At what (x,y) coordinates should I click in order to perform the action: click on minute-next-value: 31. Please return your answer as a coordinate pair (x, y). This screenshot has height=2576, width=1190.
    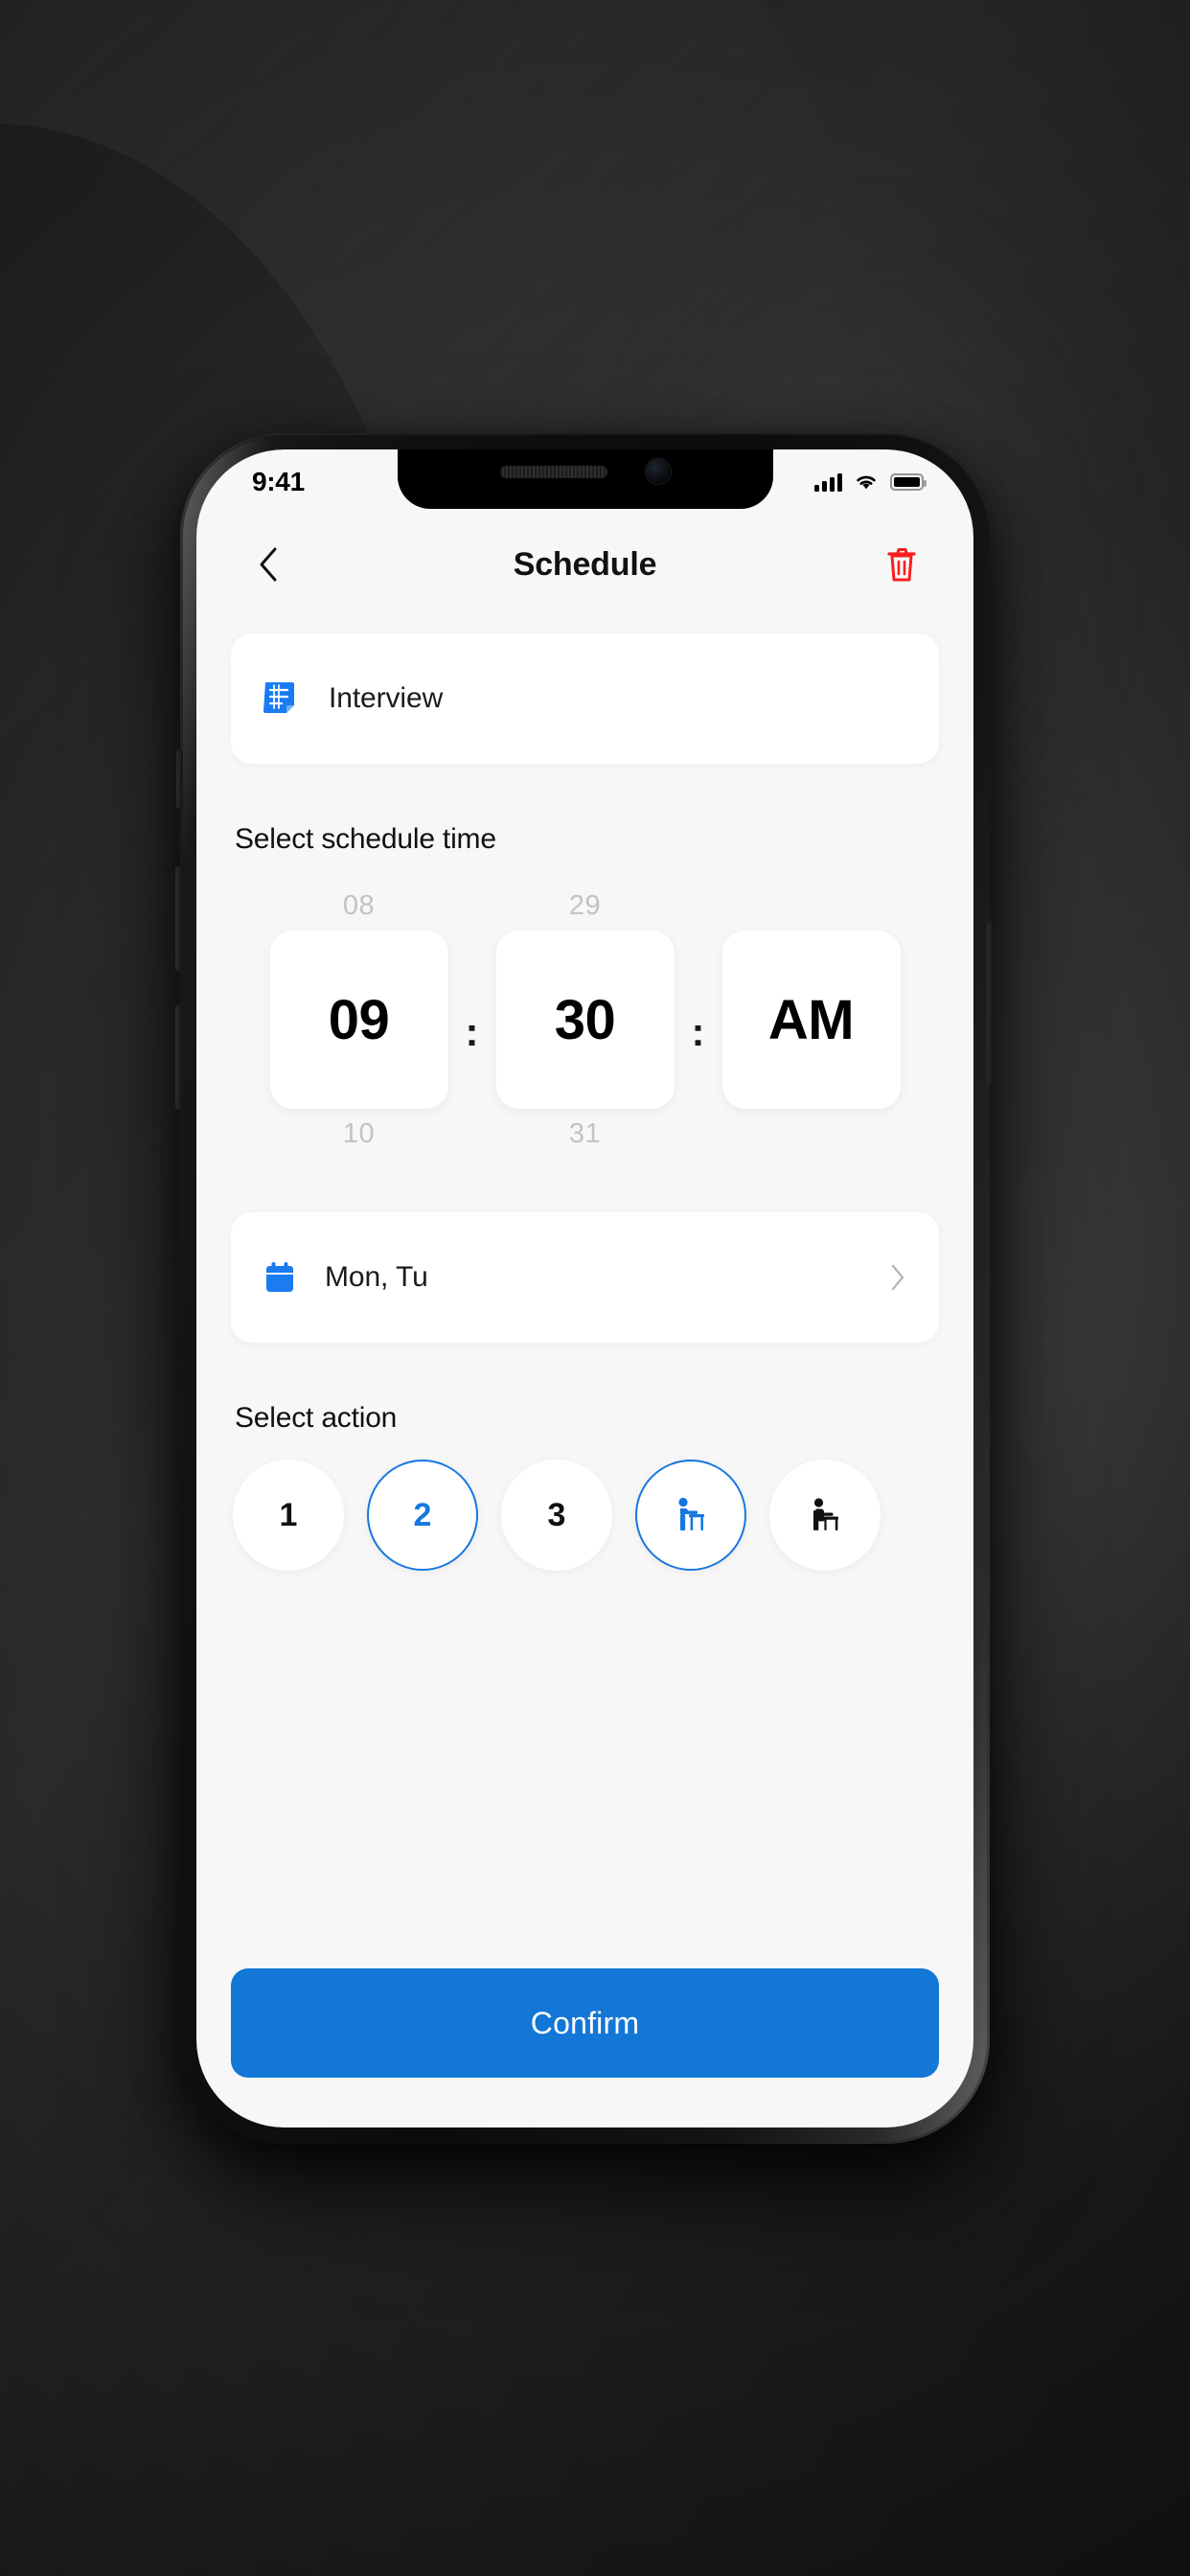
    Looking at the image, I should click on (585, 1134).